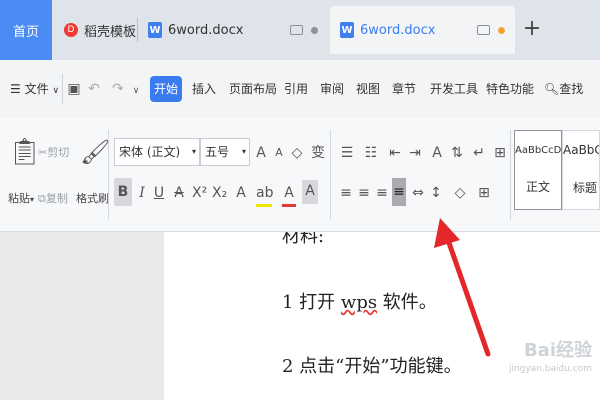  I want to click on doc-heading-text: 材料:, so click(303, 239).